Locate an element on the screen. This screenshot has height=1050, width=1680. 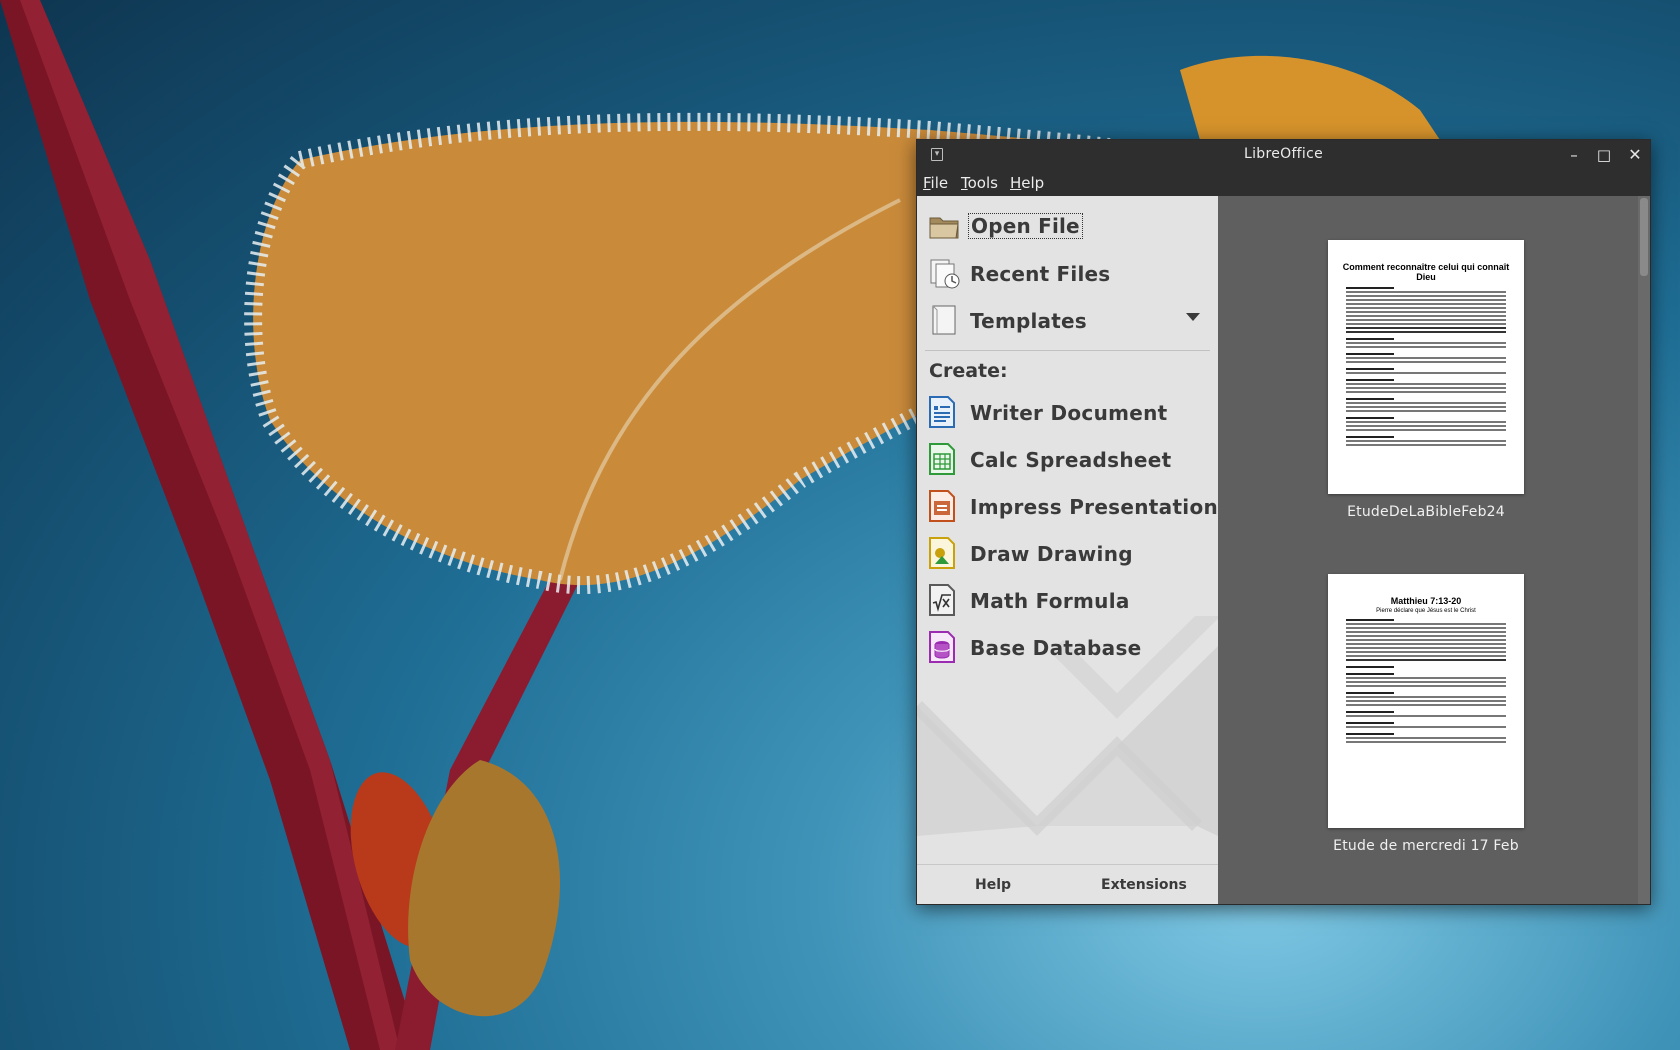
recent-files-label: Recent Files is located at coordinates (1040, 274).